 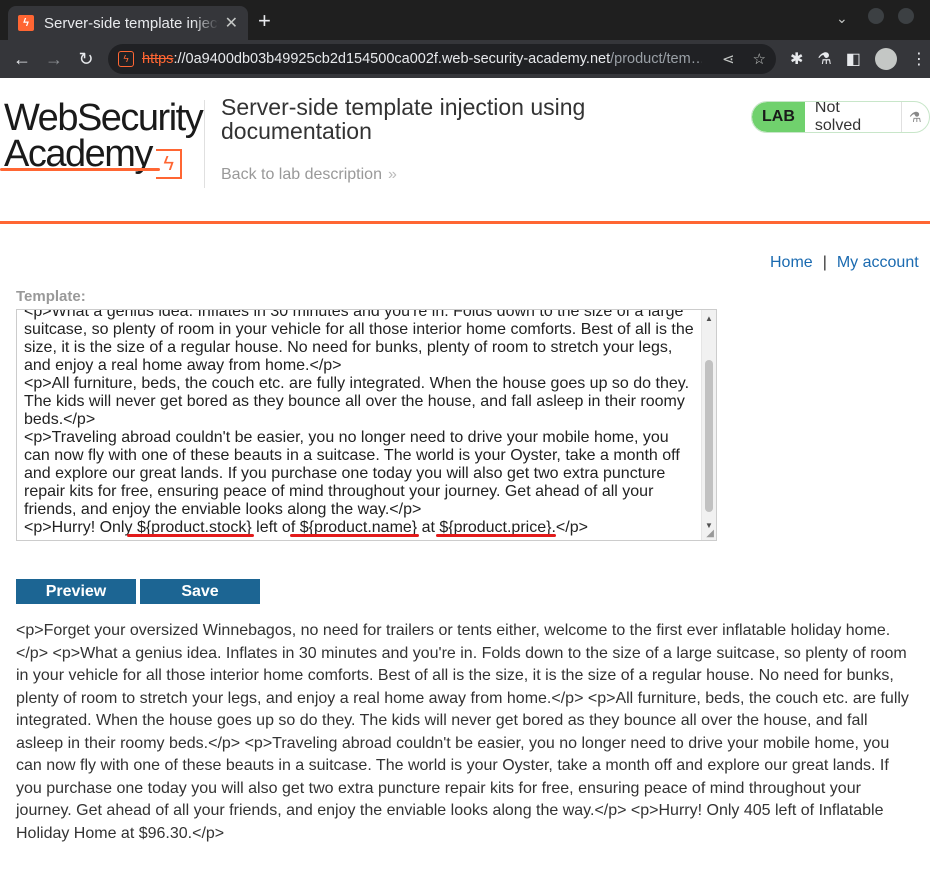 I want to click on web-security-academy-logo: WebSecurity Academy ϟ, so click(x=104, y=139).